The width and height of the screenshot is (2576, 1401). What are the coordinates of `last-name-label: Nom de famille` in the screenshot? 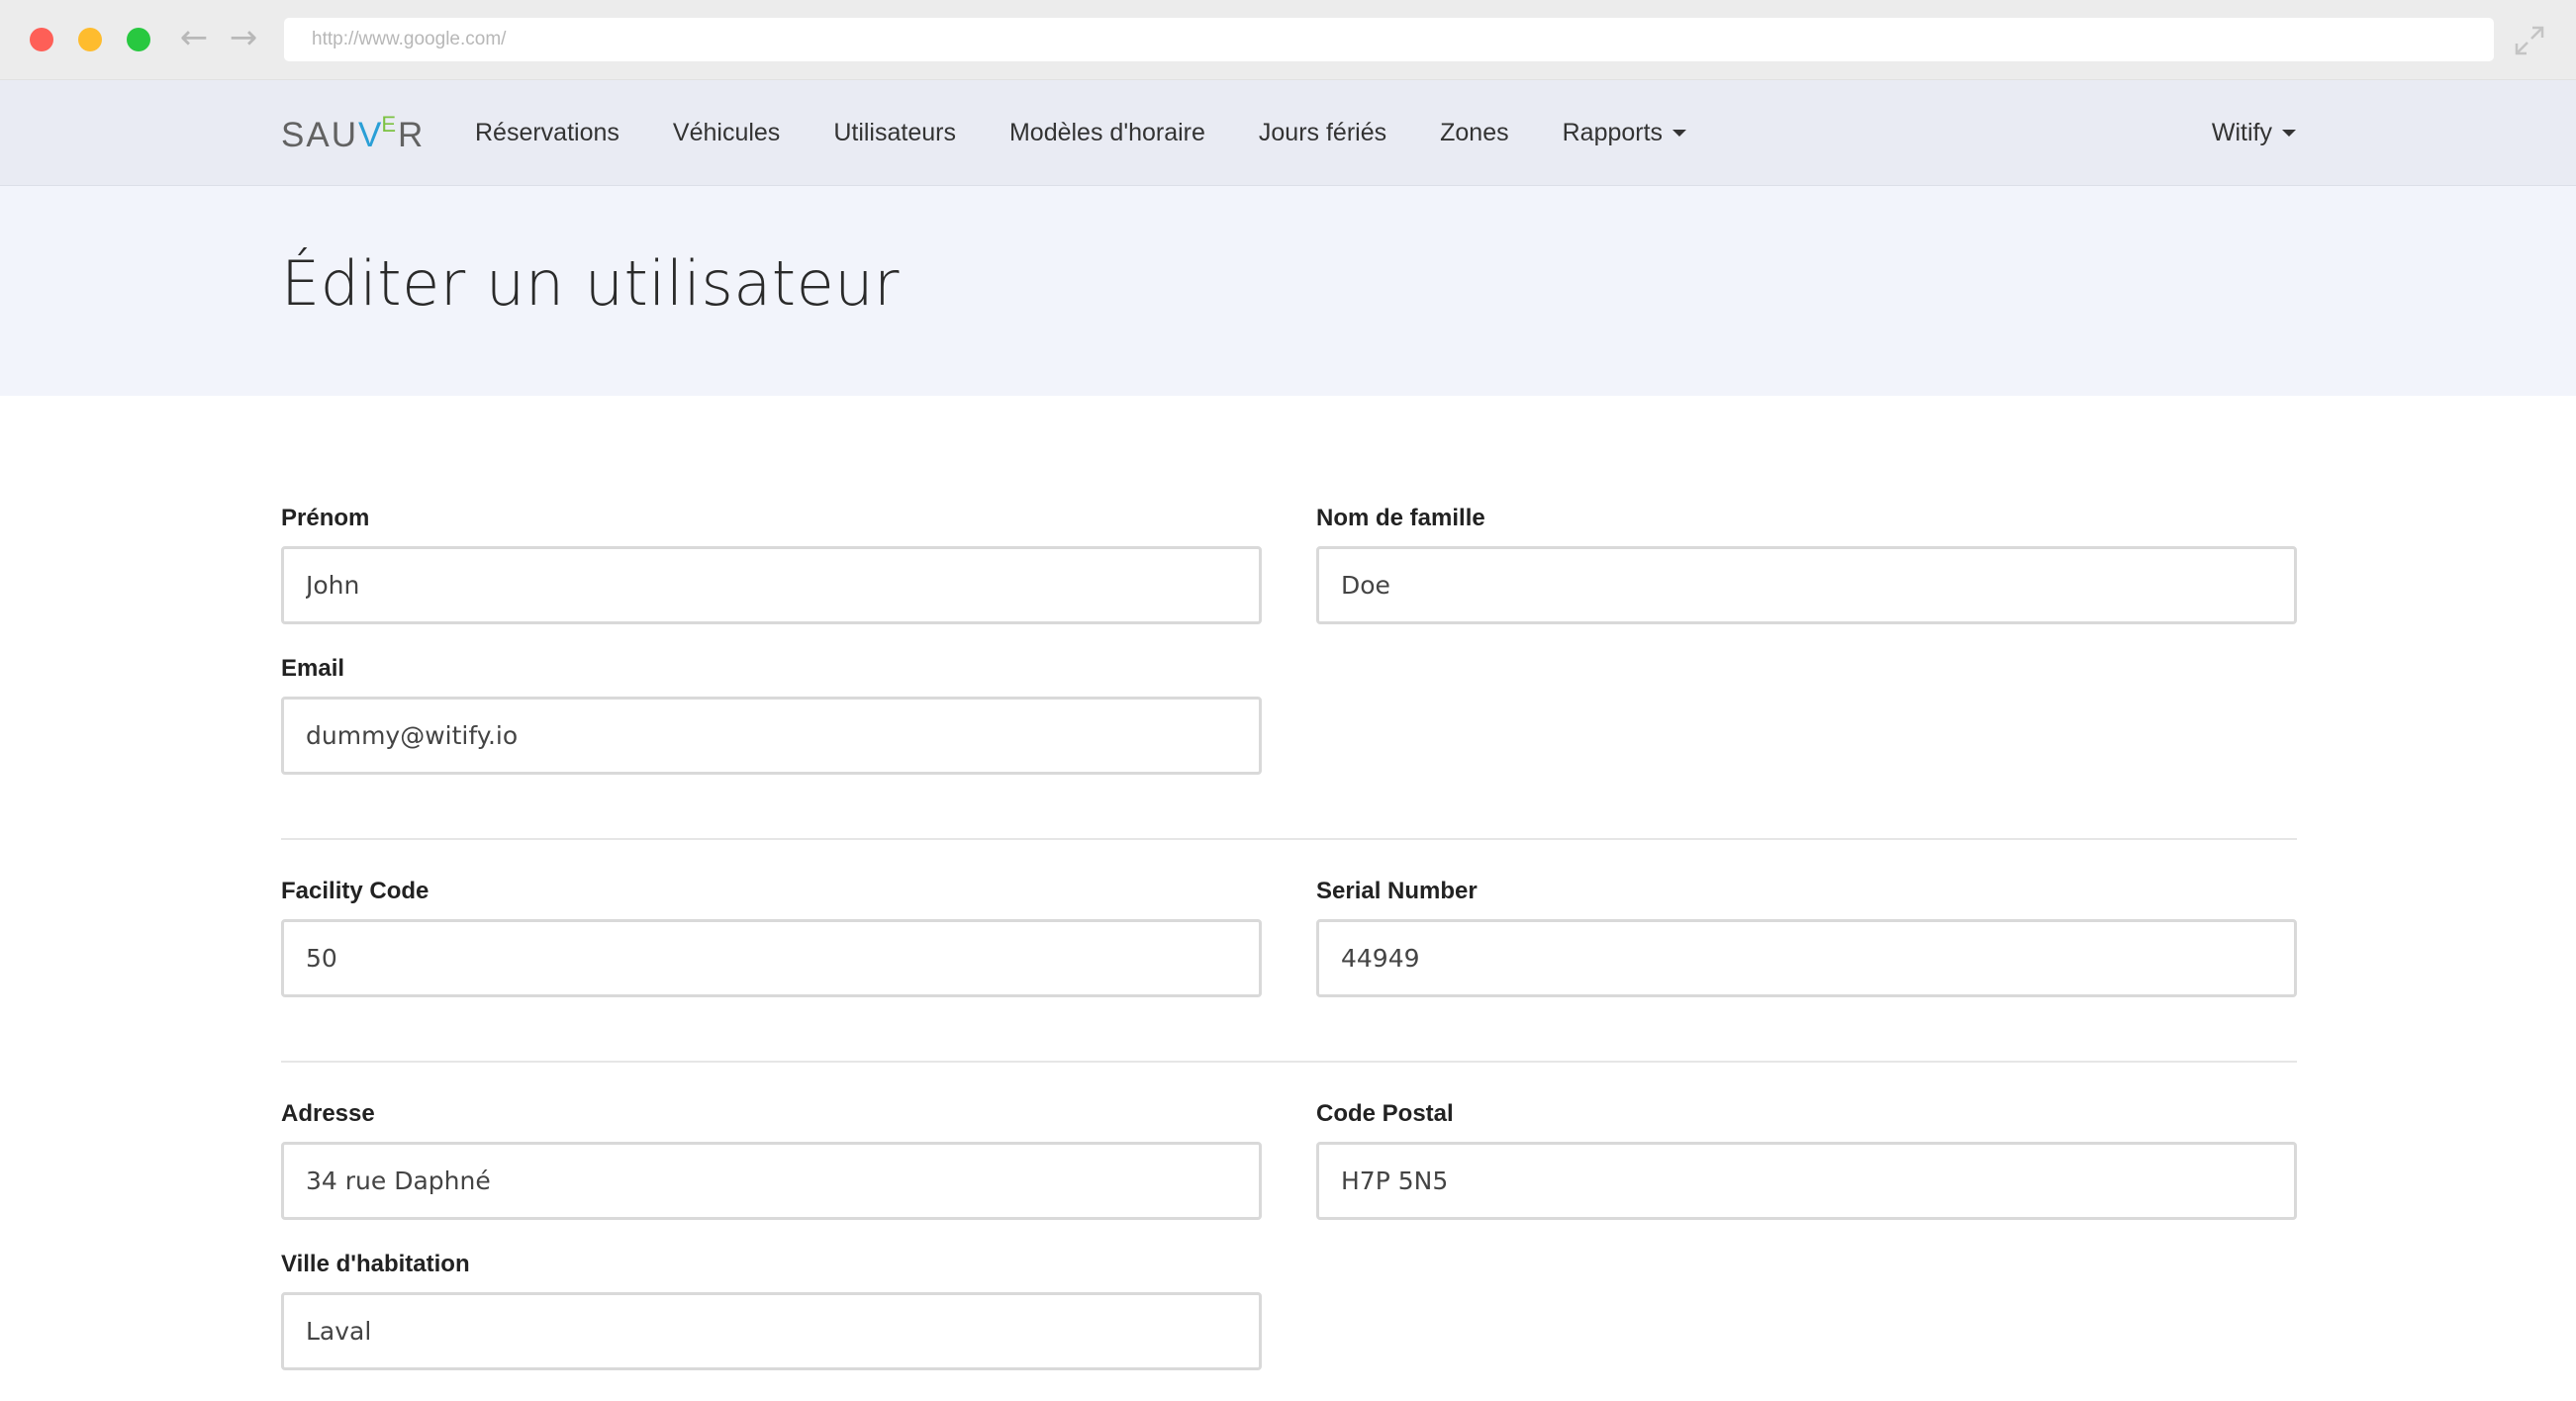 It's located at (1400, 518).